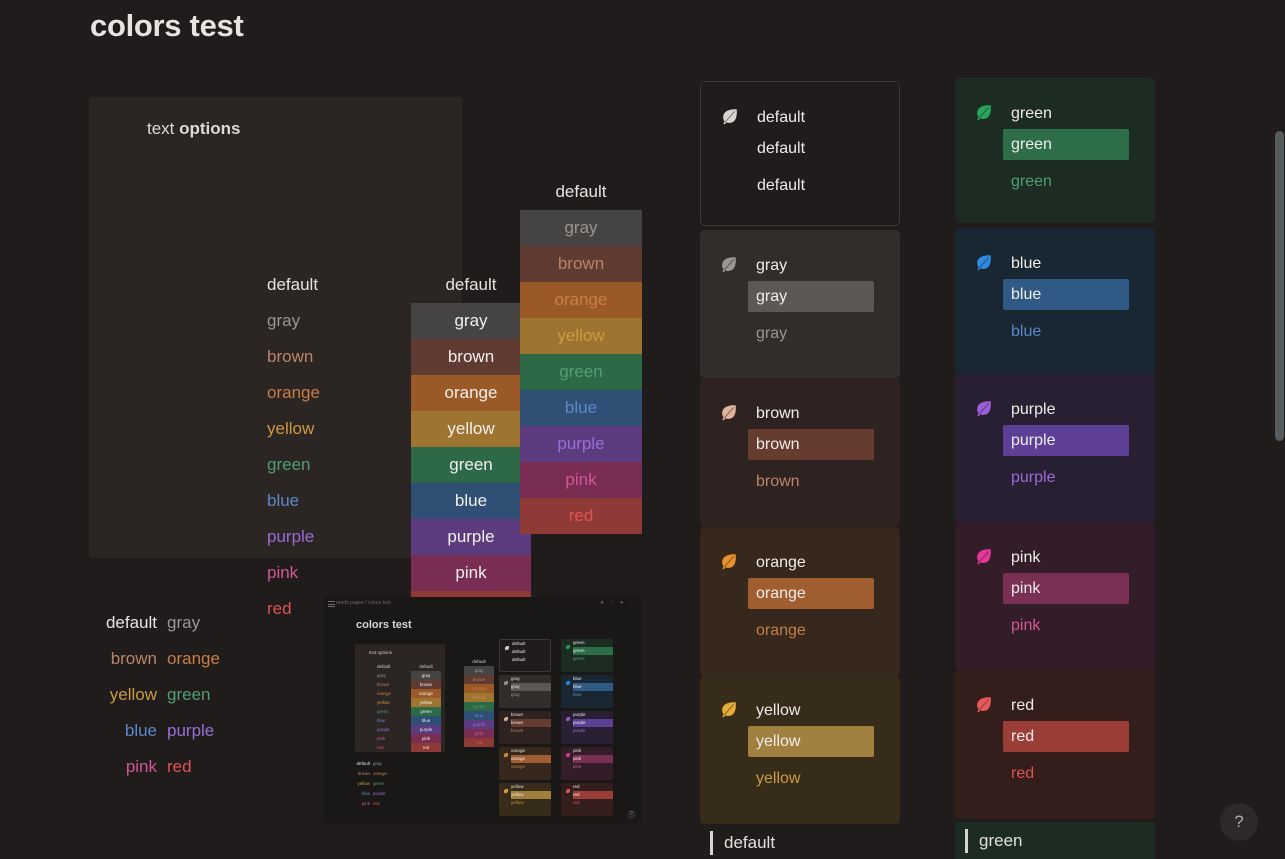  I want to click on thumb-mid-pink: pink, so click(479, 733).